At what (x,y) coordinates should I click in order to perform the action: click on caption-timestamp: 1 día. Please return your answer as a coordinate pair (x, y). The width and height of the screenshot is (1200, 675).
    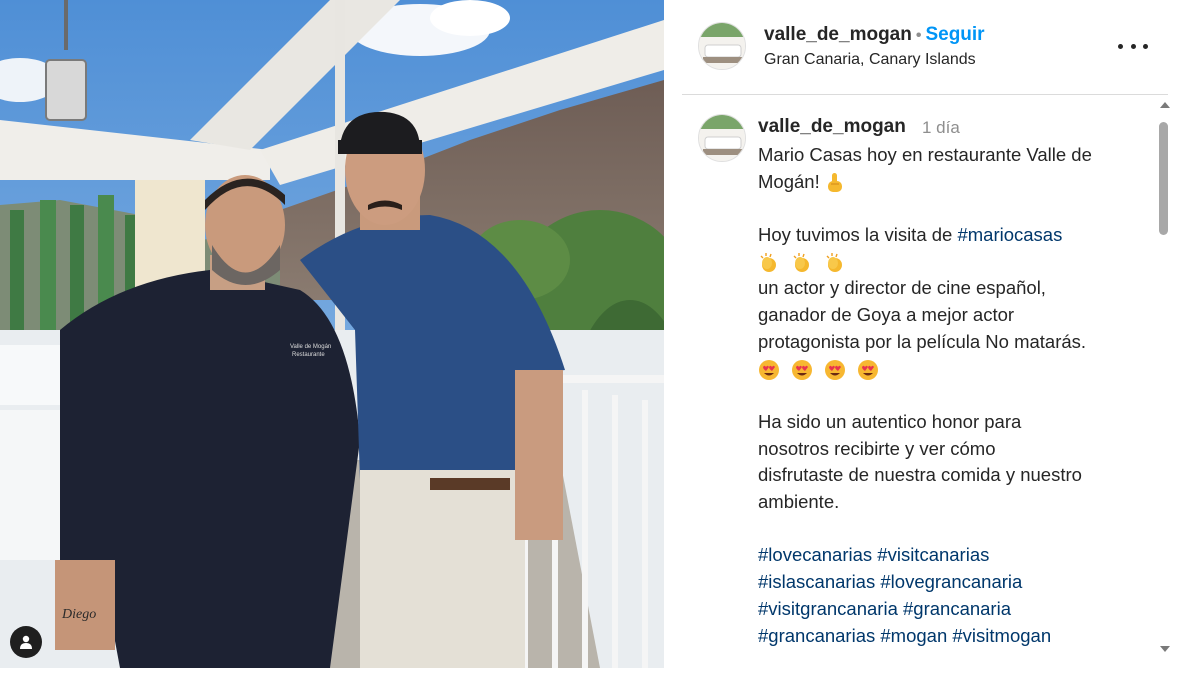
    Looking at the image, I should click on (941, 128).